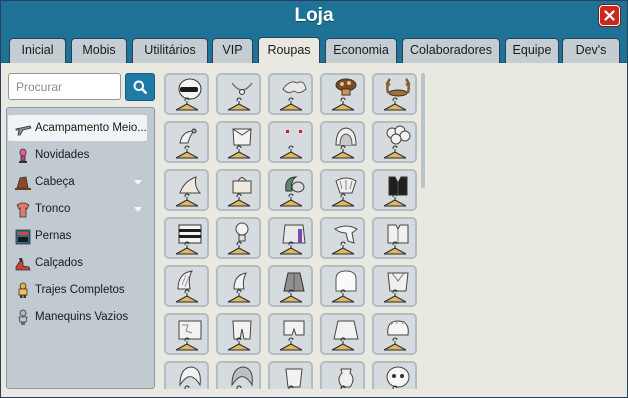  What do you see at coordinates (398, 377) in the screenshot?
I see `white-mask-icon` at bounding box center [398, 377].